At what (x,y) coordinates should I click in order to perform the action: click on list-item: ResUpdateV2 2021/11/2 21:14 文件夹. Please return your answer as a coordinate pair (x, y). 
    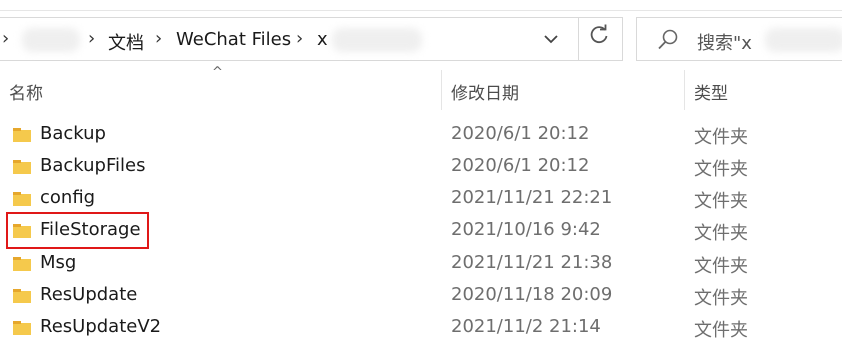
    Looking at the image, I should click on (421, 327).